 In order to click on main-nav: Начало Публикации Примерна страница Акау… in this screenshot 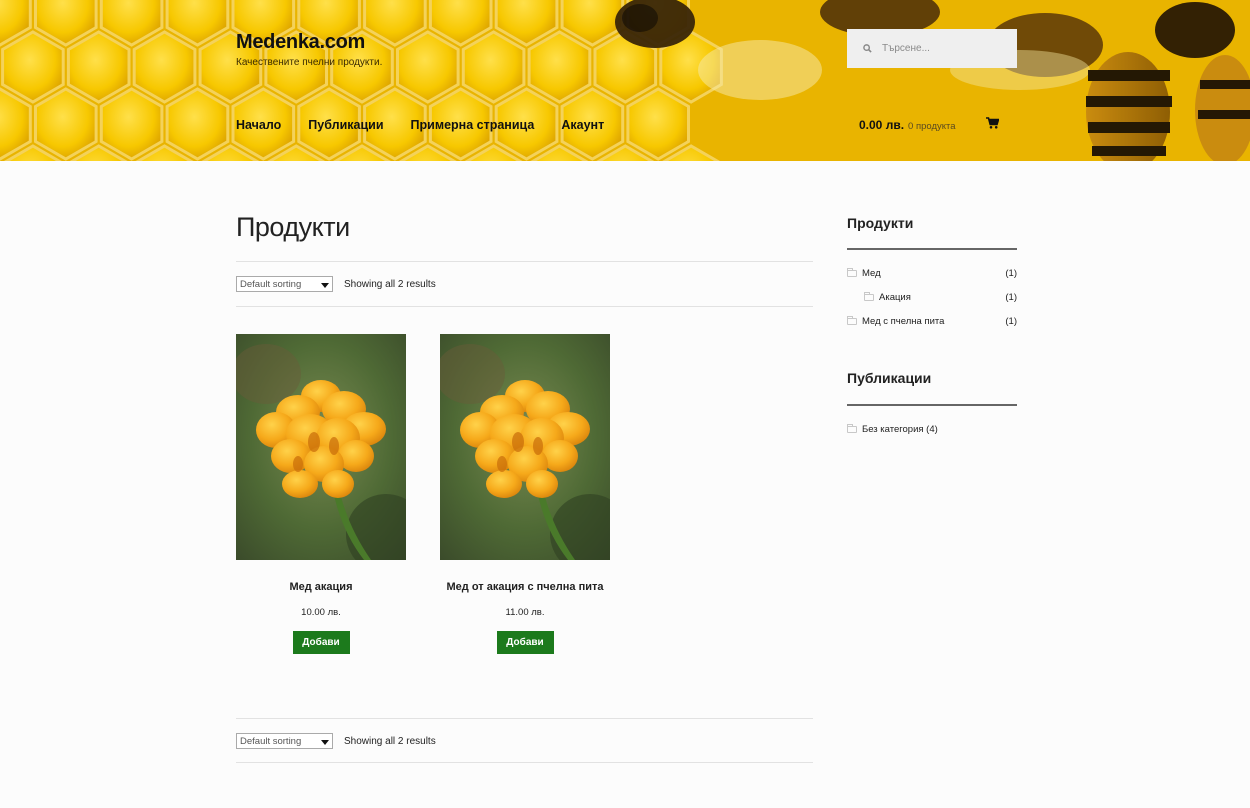, I will do `click(433, 125)`.